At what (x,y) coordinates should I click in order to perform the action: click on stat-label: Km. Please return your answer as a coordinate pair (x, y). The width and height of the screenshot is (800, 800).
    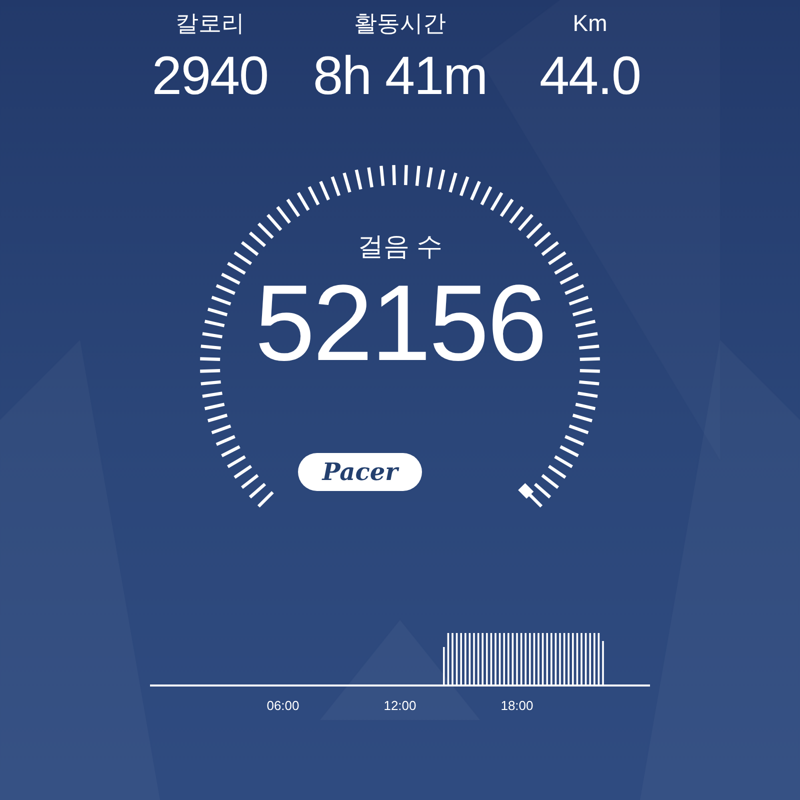
    Looking at the image, I should click on (590, 23).